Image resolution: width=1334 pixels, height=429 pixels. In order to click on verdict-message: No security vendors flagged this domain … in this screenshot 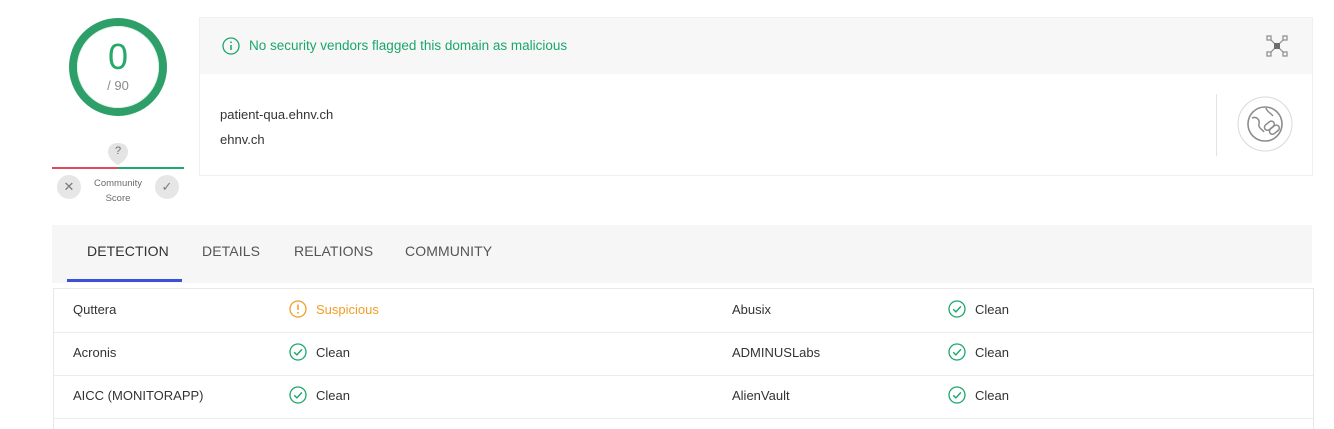, I will do `click(408, 45)`.